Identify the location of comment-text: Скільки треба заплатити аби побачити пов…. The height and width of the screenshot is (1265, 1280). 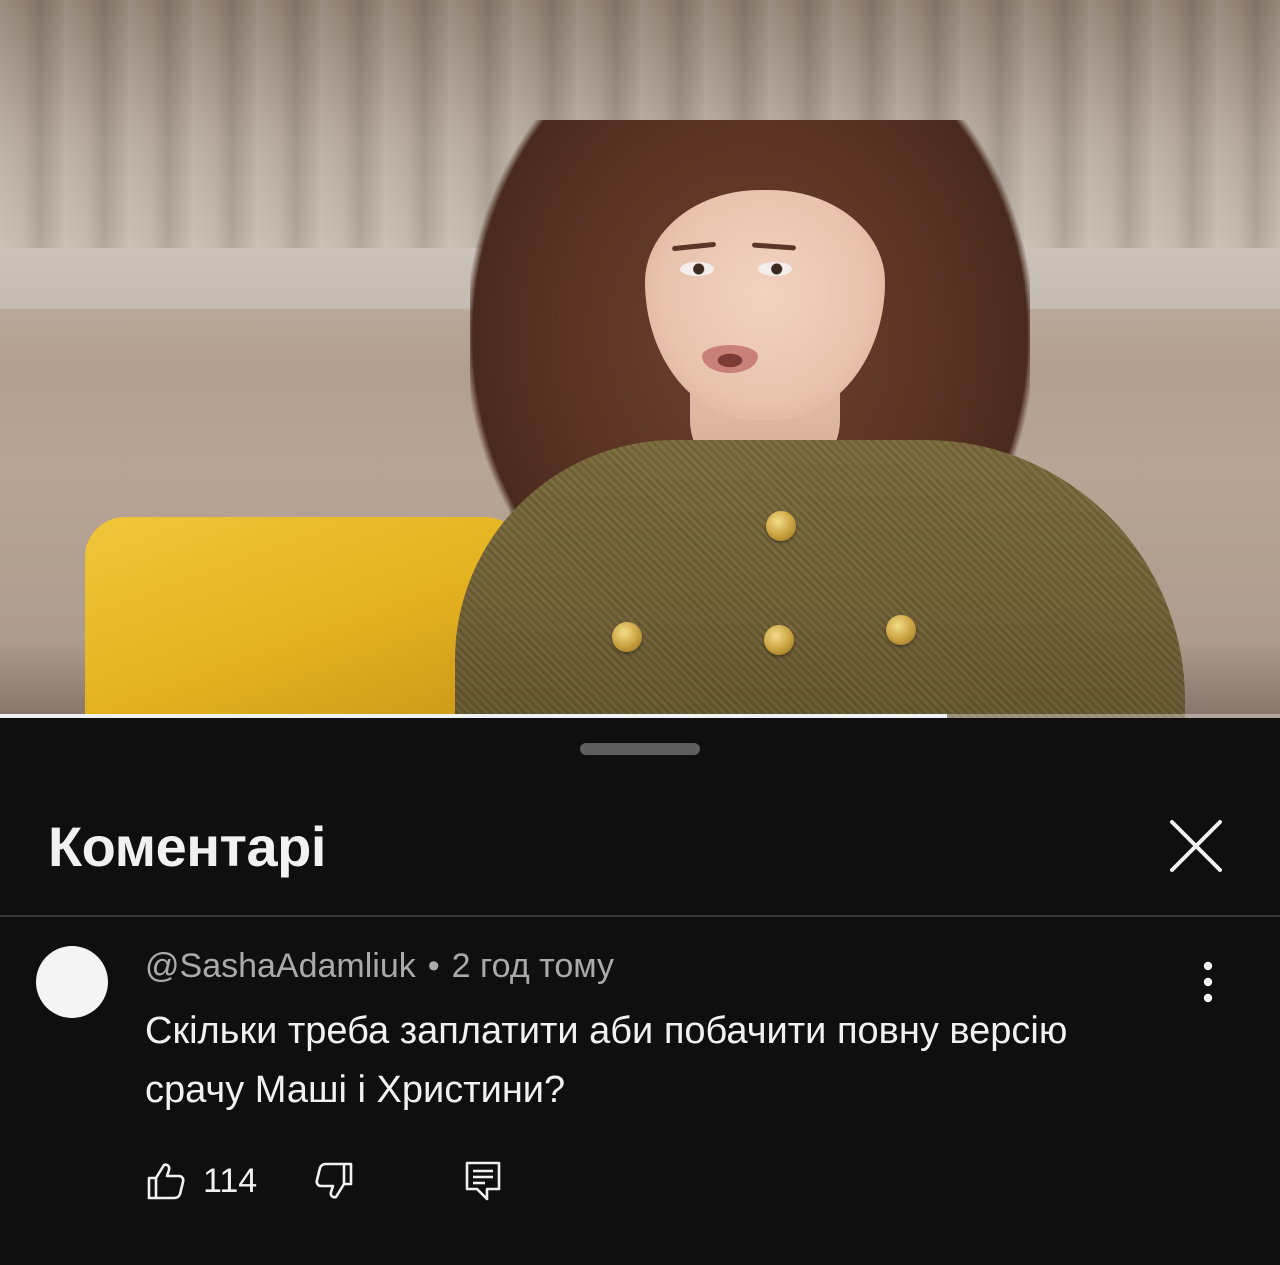
(606, 1060).